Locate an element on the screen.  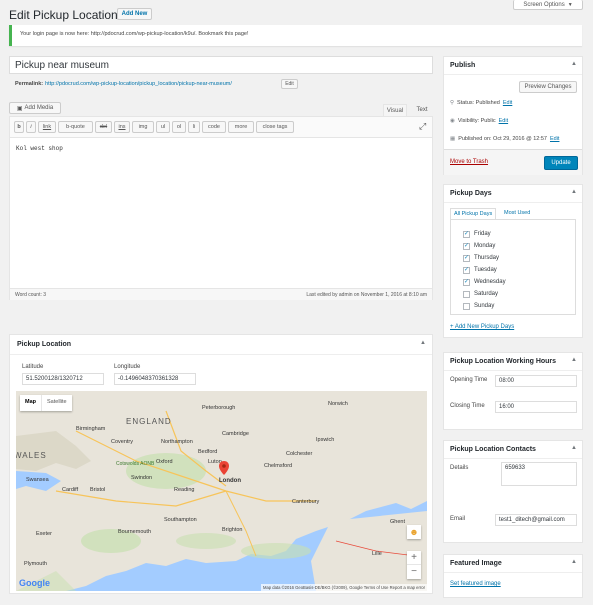
qt-link: link is located at coordinates (47, 127).